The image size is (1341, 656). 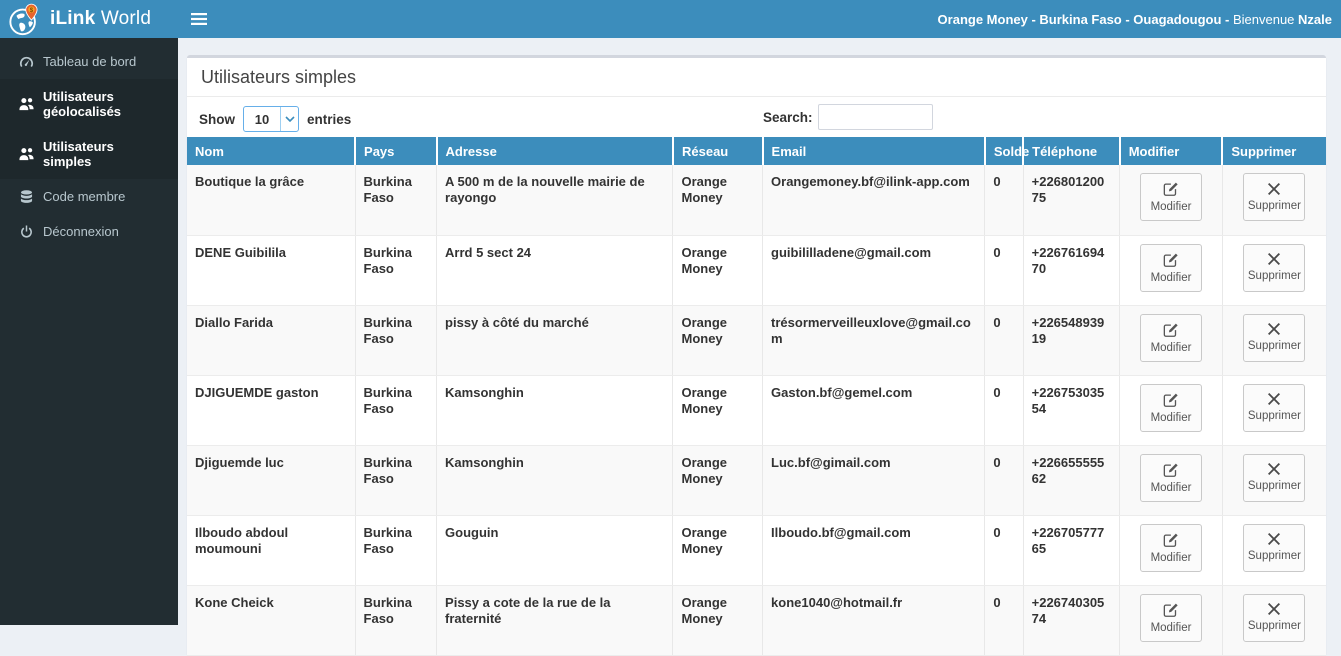 I want to click on dashboard-icon, so click(x=26, y=62).